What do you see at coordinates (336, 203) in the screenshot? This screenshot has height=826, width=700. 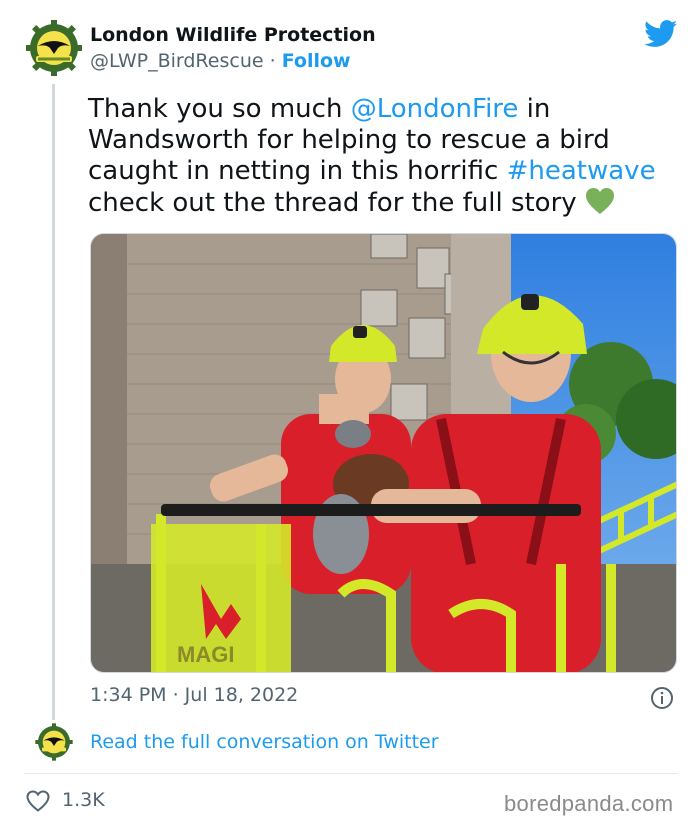 I see `tweet-text-segment: check out the thread for the full story` at bounding box center [336, 203].